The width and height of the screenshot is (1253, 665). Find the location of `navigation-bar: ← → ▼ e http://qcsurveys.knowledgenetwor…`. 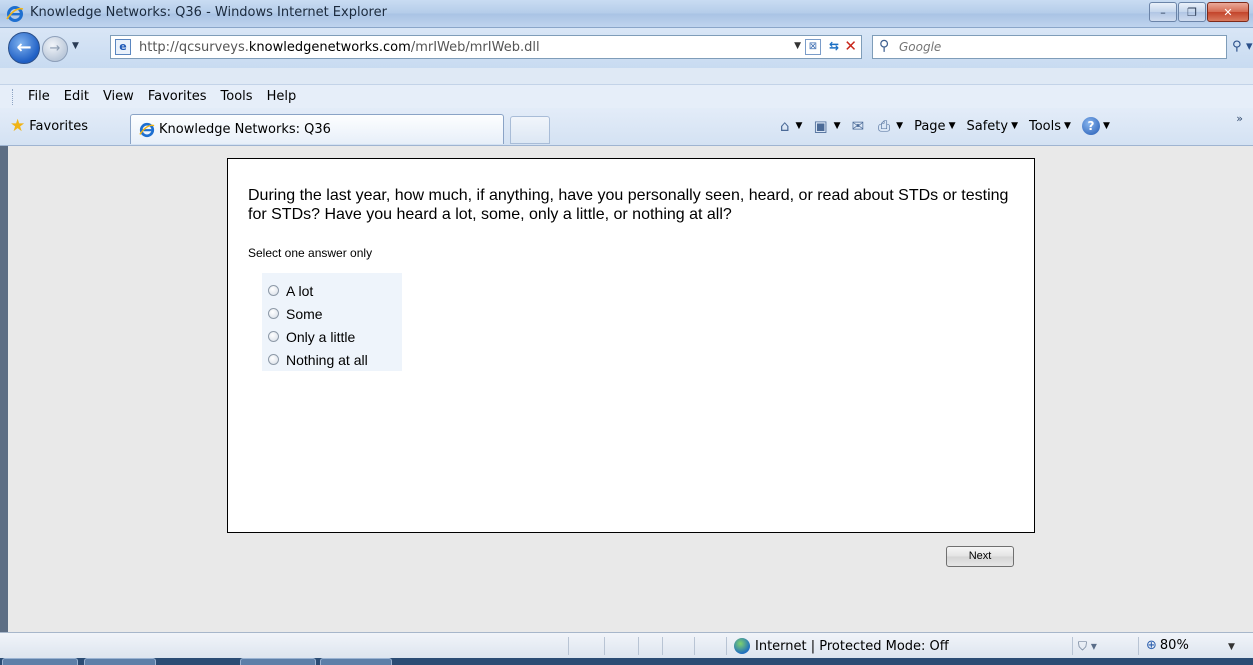

navigation-bar: ← → ▼ e http://qcsurveys.knowledgenetwor… is located at coordinates (626, 48).